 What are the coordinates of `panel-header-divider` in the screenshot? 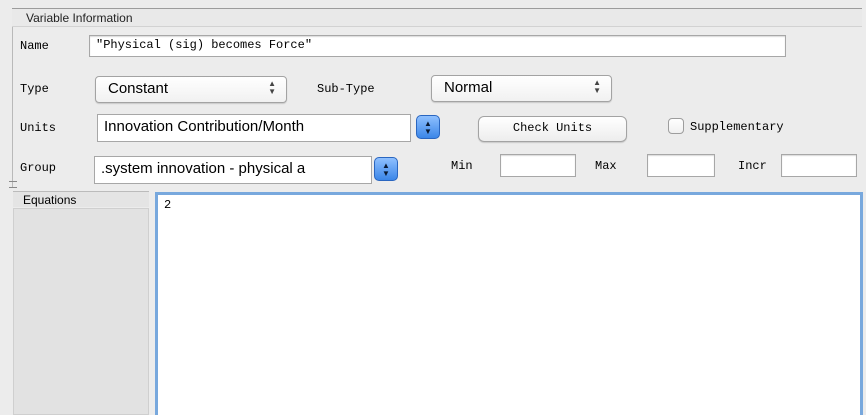 It's located at (437, 26).